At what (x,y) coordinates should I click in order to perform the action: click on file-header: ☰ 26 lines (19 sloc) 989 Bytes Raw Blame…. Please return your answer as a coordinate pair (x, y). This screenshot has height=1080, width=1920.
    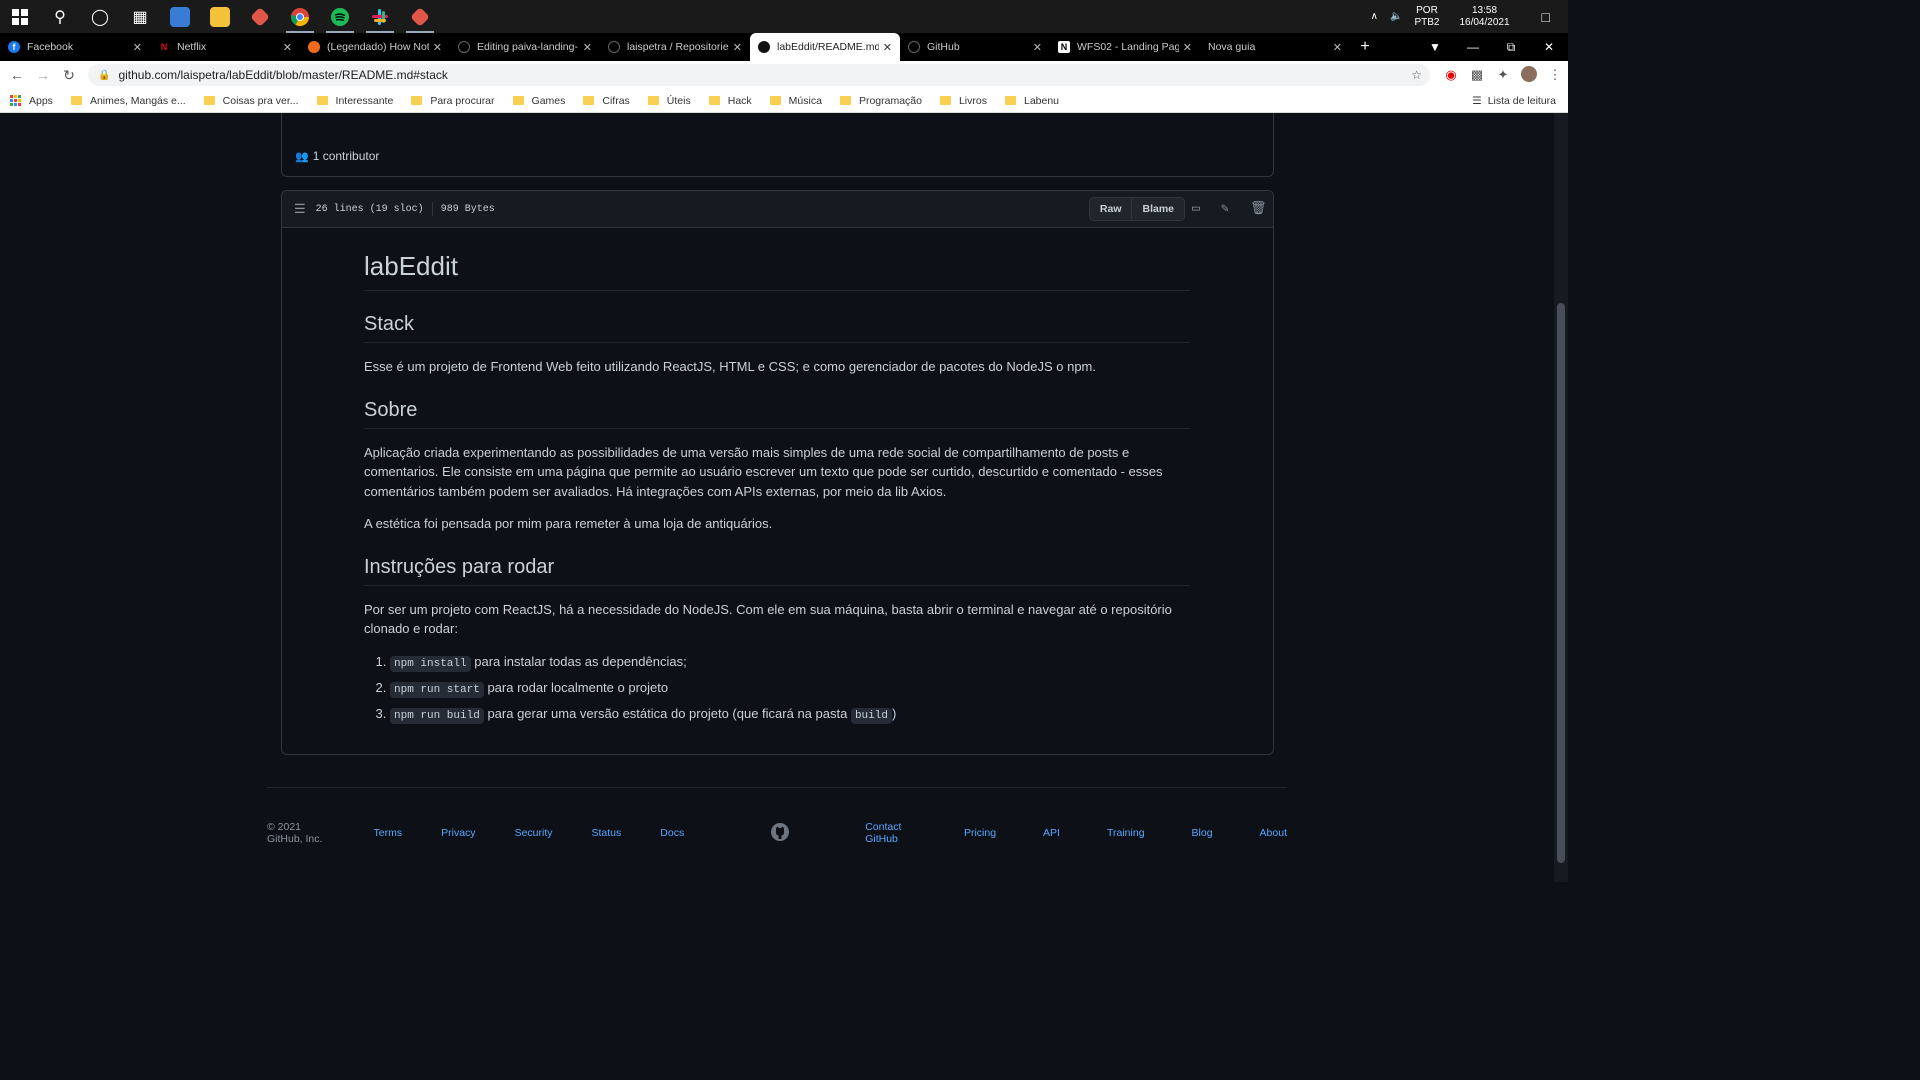
    Looking at the image, I should click on (777, 209).